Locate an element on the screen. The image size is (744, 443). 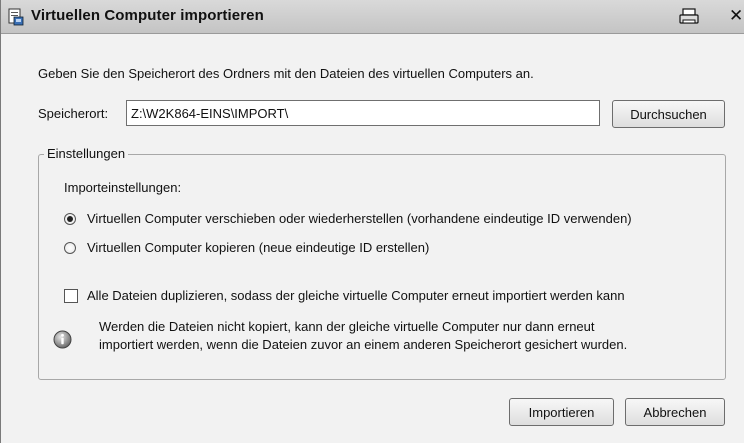
cancel-button: Abbrechen is located at coordinates (675, 412).